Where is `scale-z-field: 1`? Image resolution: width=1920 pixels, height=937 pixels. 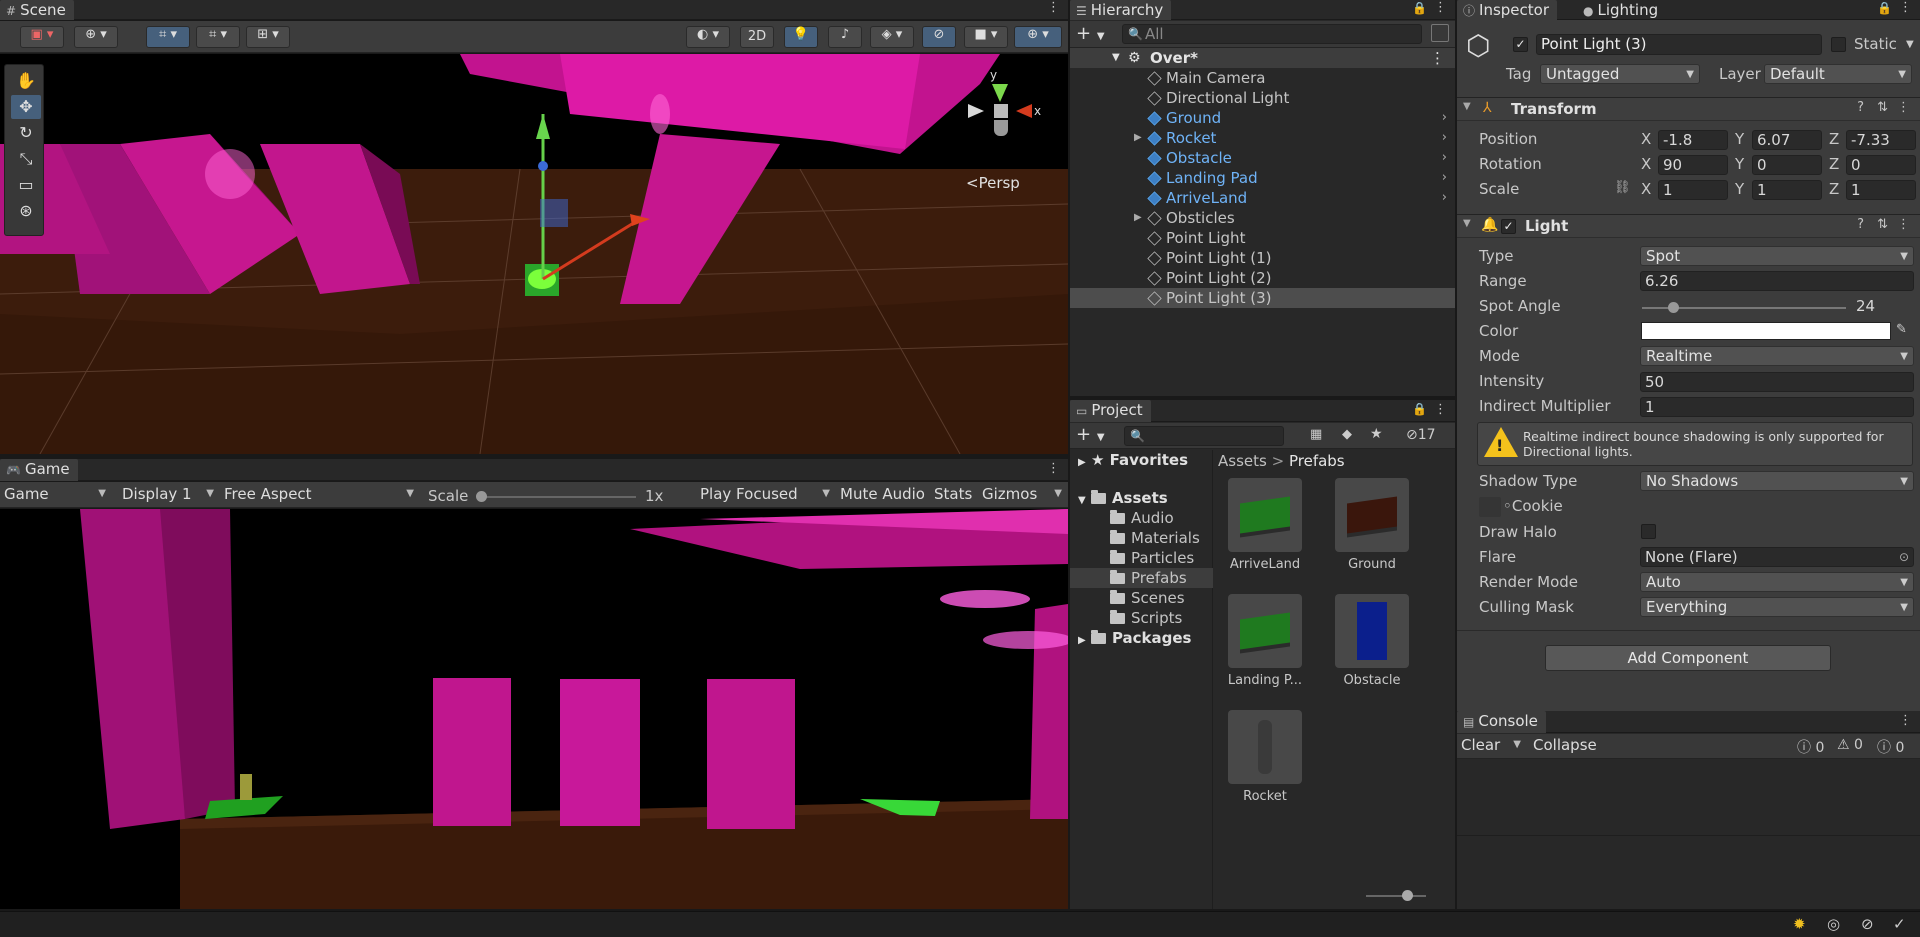 scale-z-field: 1 is located at coordinates (1881, 190).